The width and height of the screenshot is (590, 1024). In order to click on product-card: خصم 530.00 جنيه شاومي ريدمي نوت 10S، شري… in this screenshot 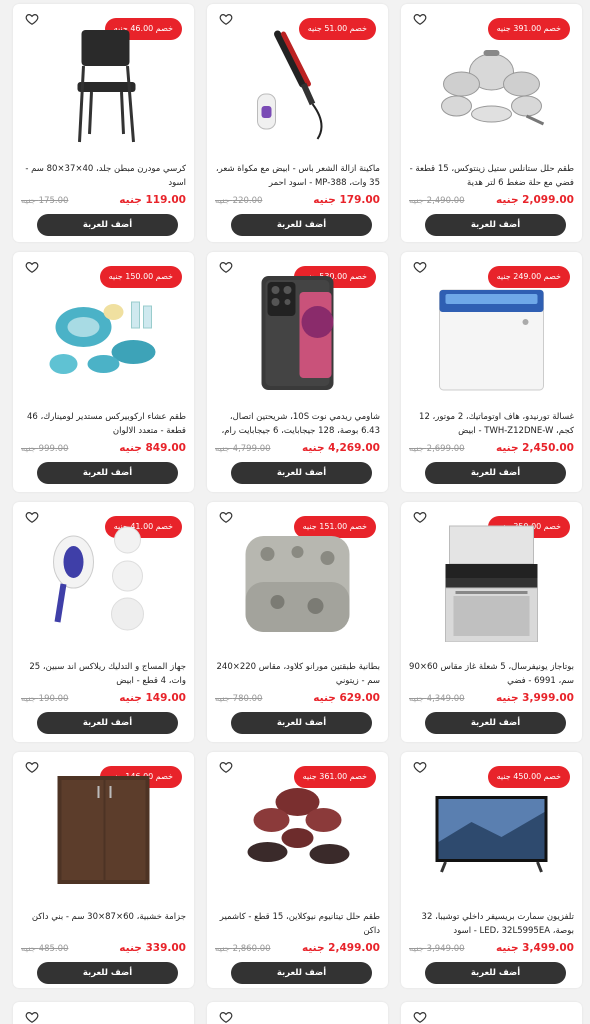, I will do `click(297, 372)`.